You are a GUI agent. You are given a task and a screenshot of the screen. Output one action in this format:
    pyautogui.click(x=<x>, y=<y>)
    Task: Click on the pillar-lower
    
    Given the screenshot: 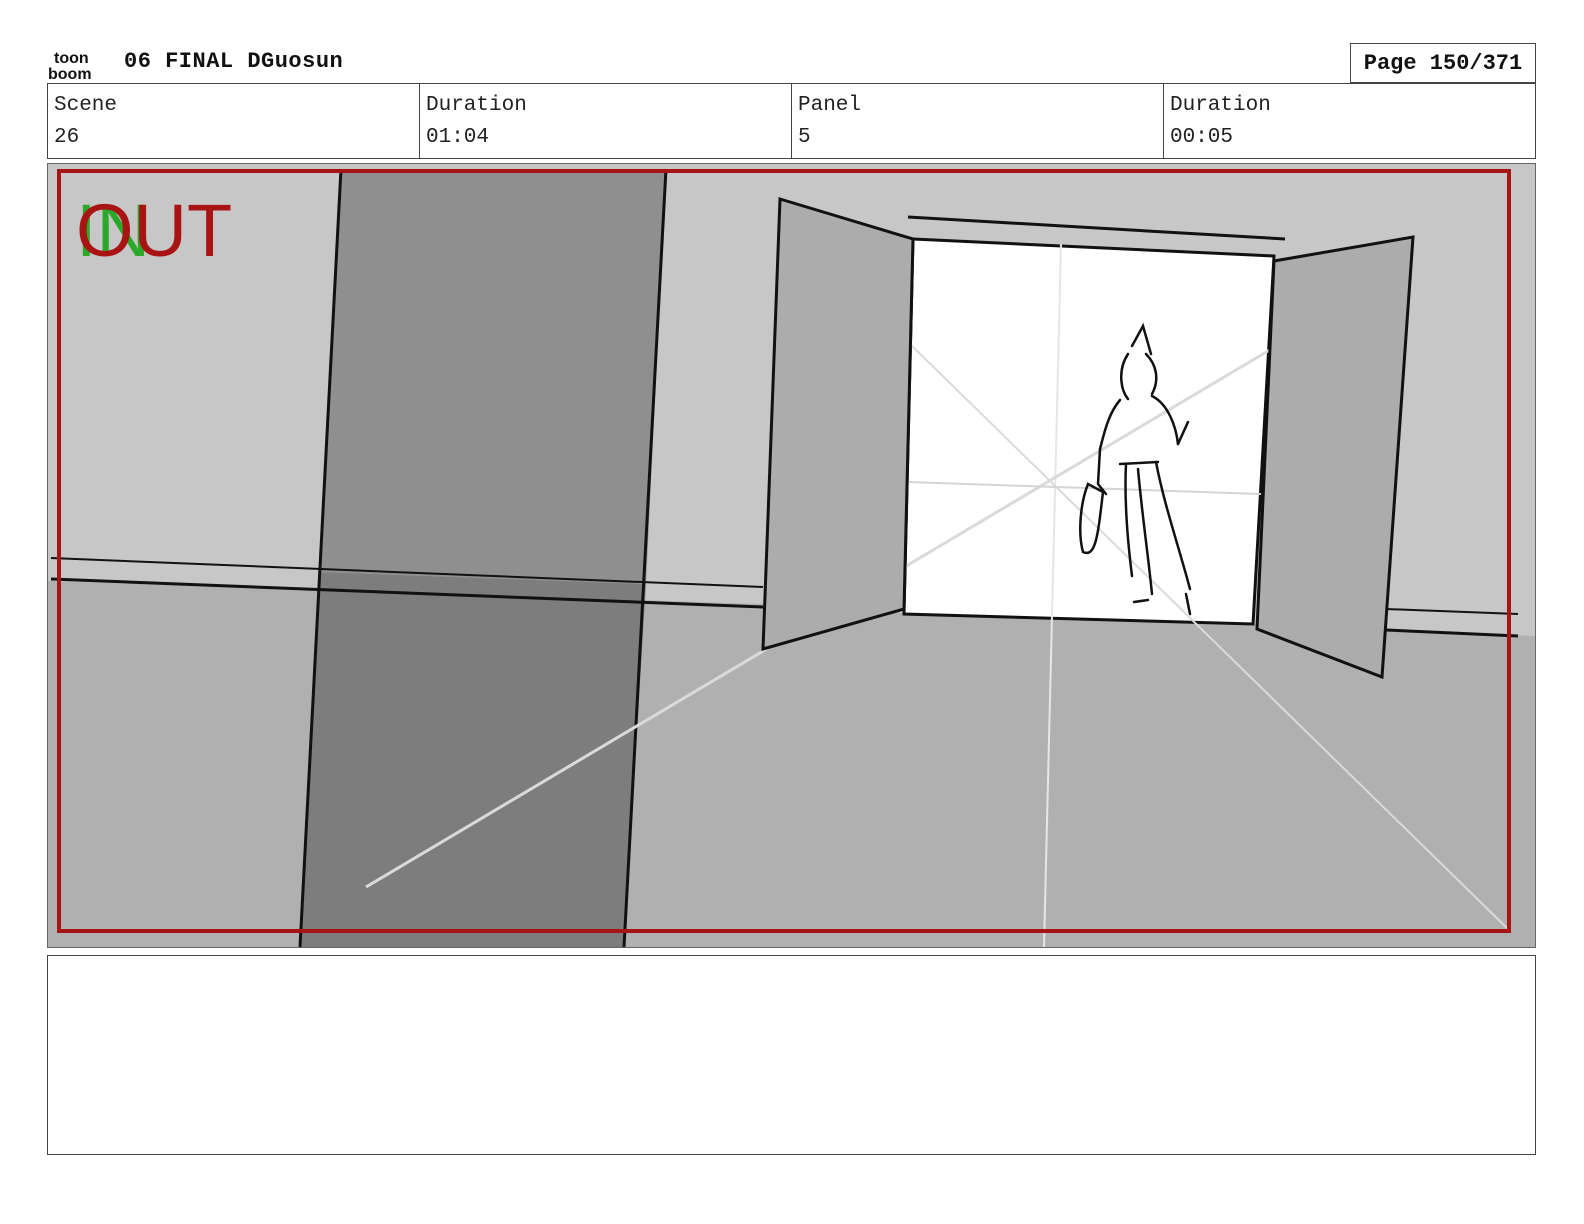 What is the action you would take?
    pyautogui.click(x=473, y=759)
    